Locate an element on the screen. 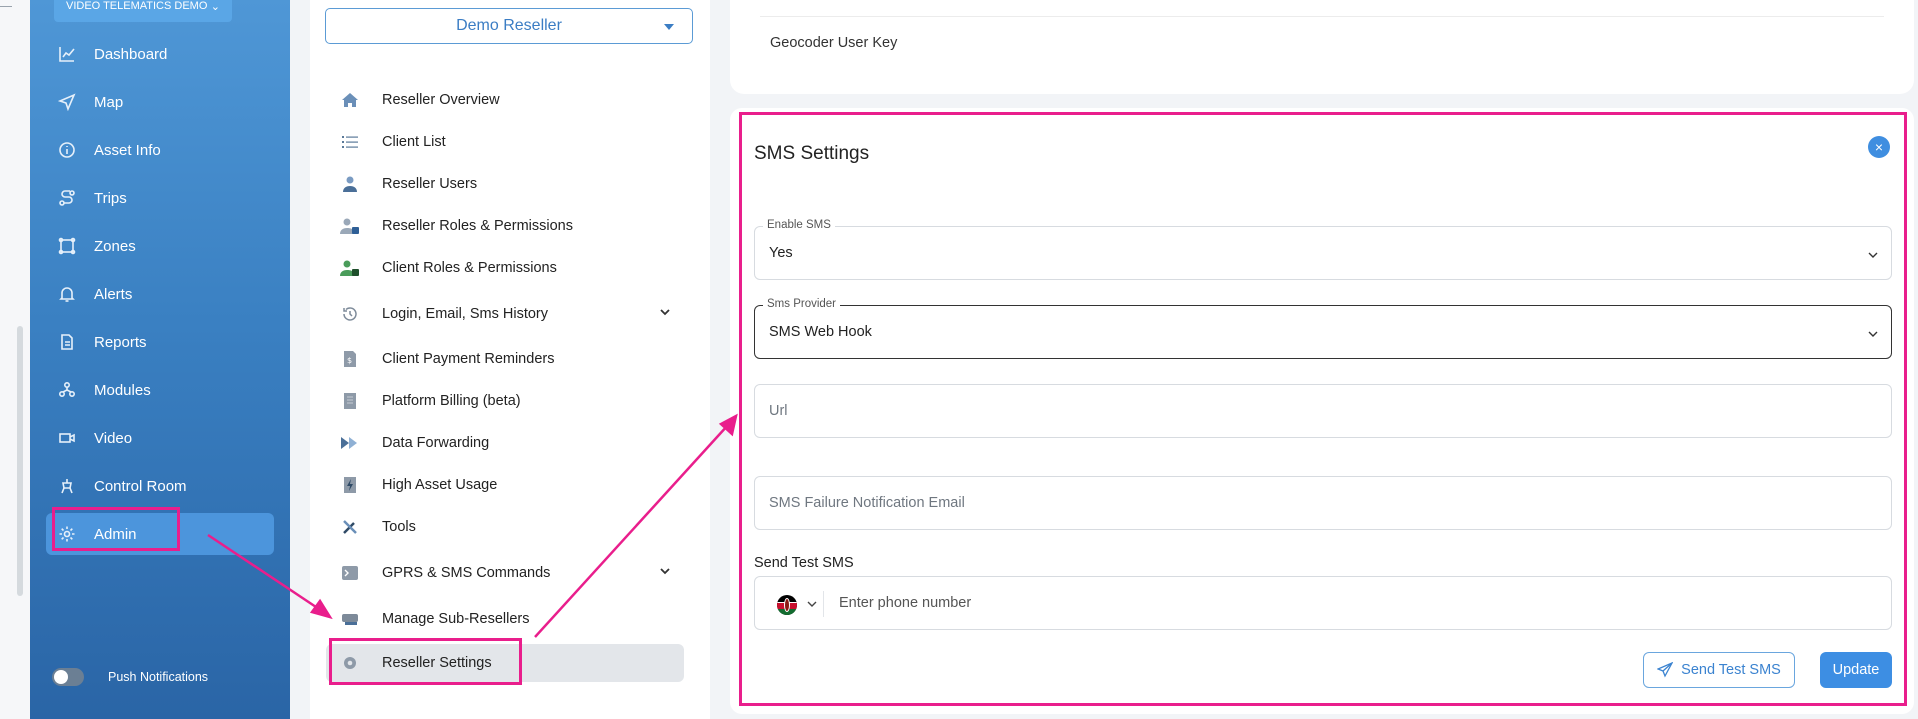  history-icon is located at coordinates (350, 314).